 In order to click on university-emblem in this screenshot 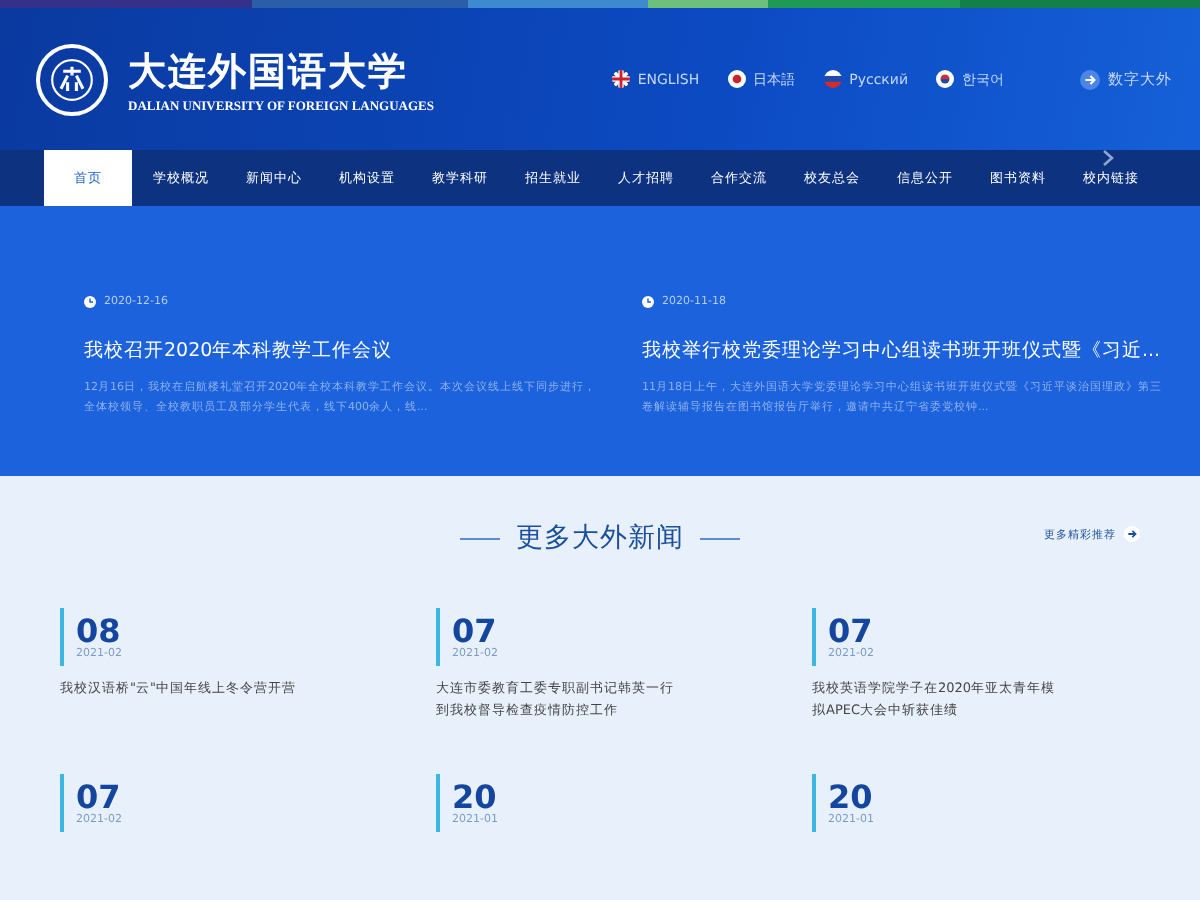, I will do `click(72, 79)`.